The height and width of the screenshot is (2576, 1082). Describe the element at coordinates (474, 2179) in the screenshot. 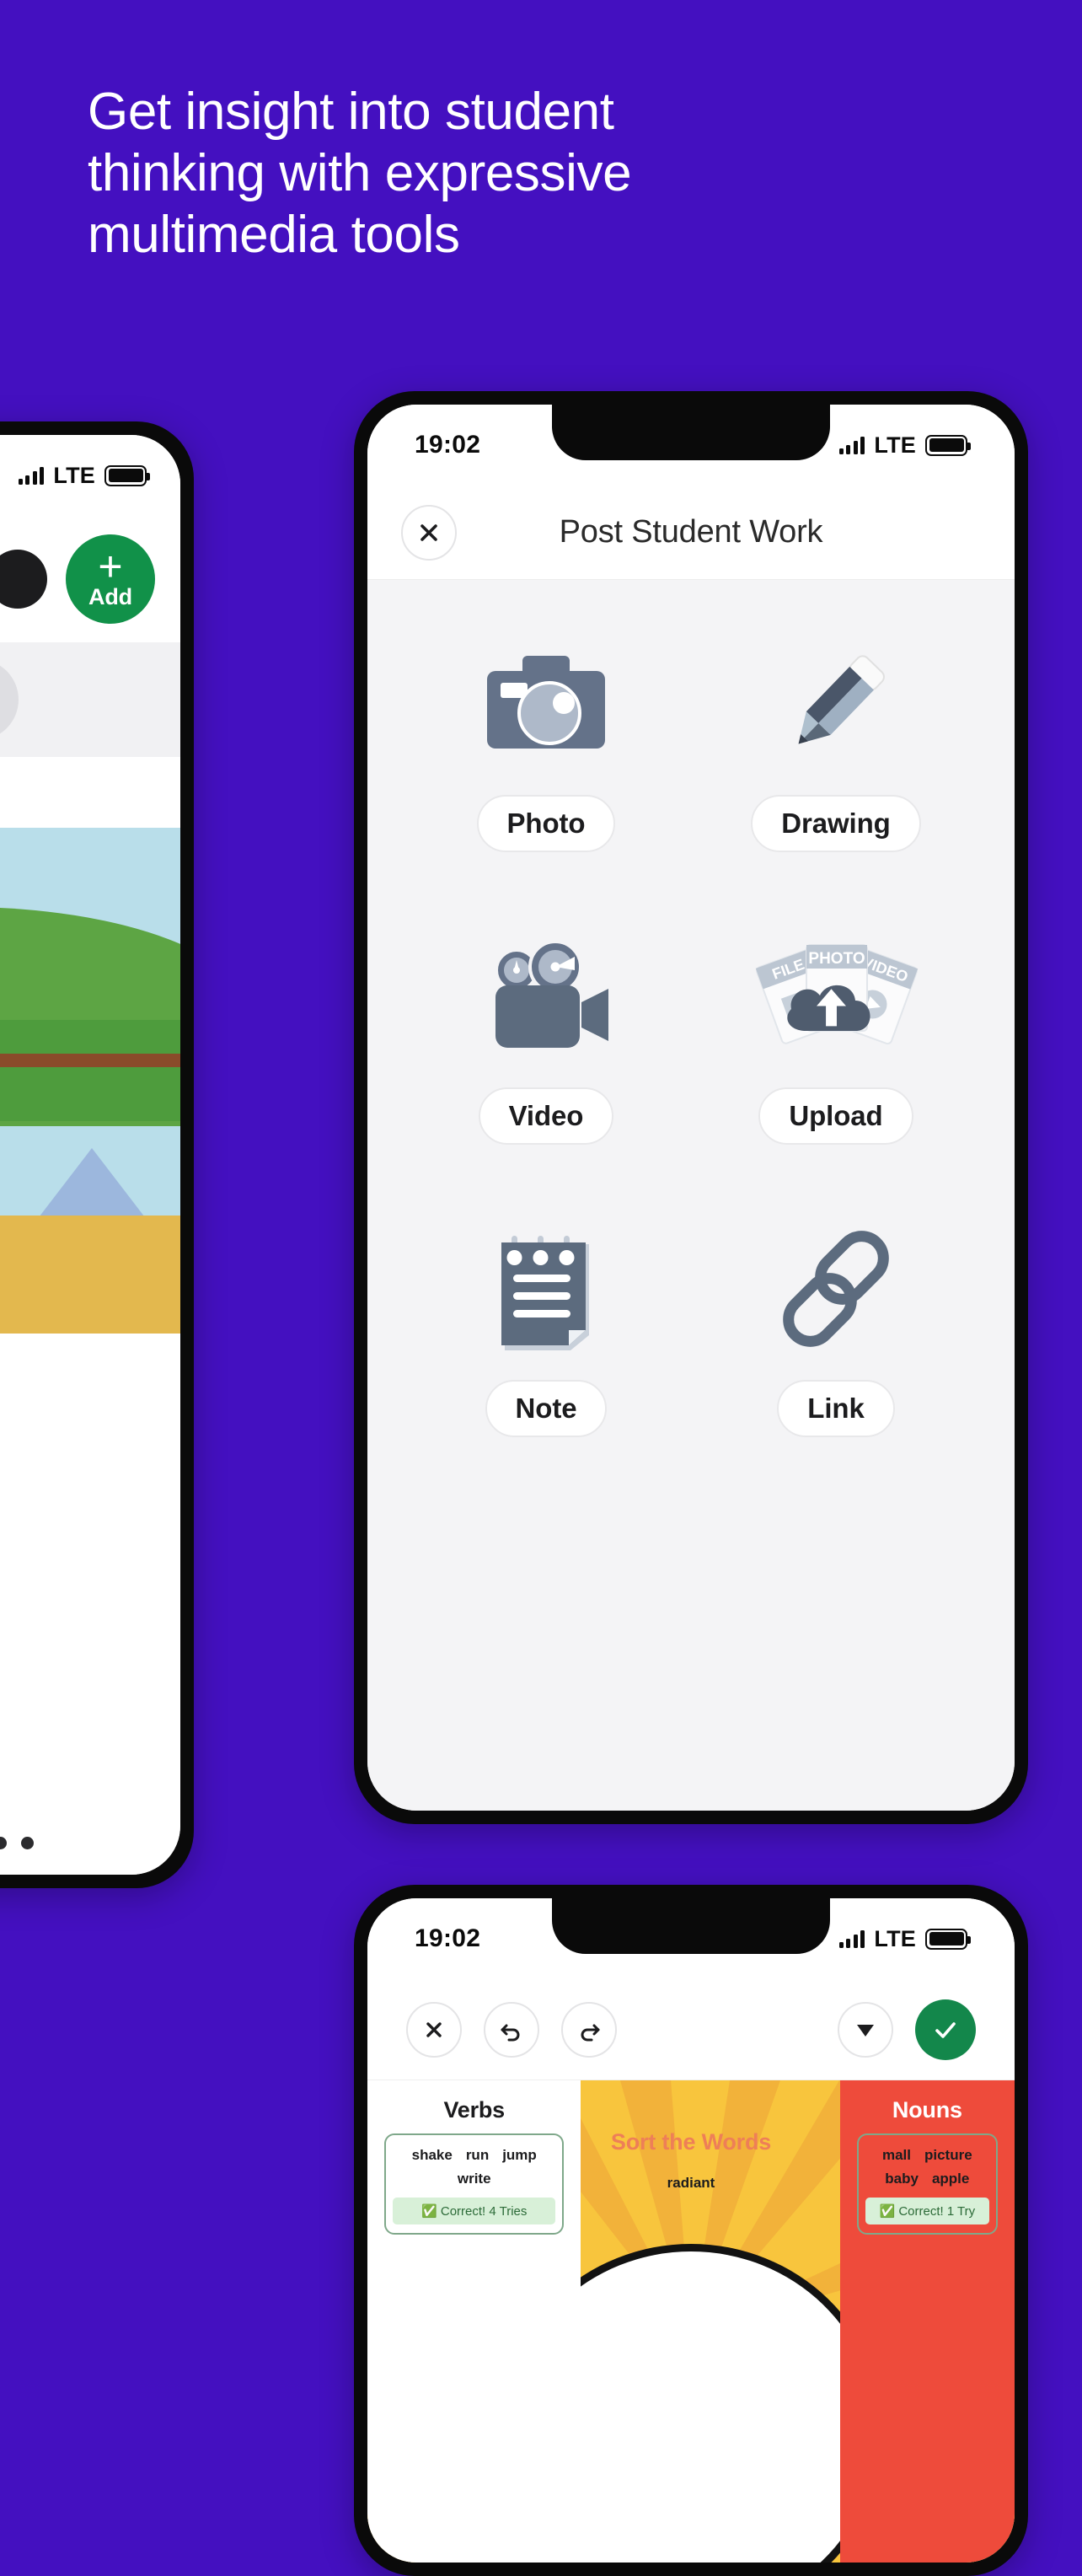

I see `word-chip: write` at that location.